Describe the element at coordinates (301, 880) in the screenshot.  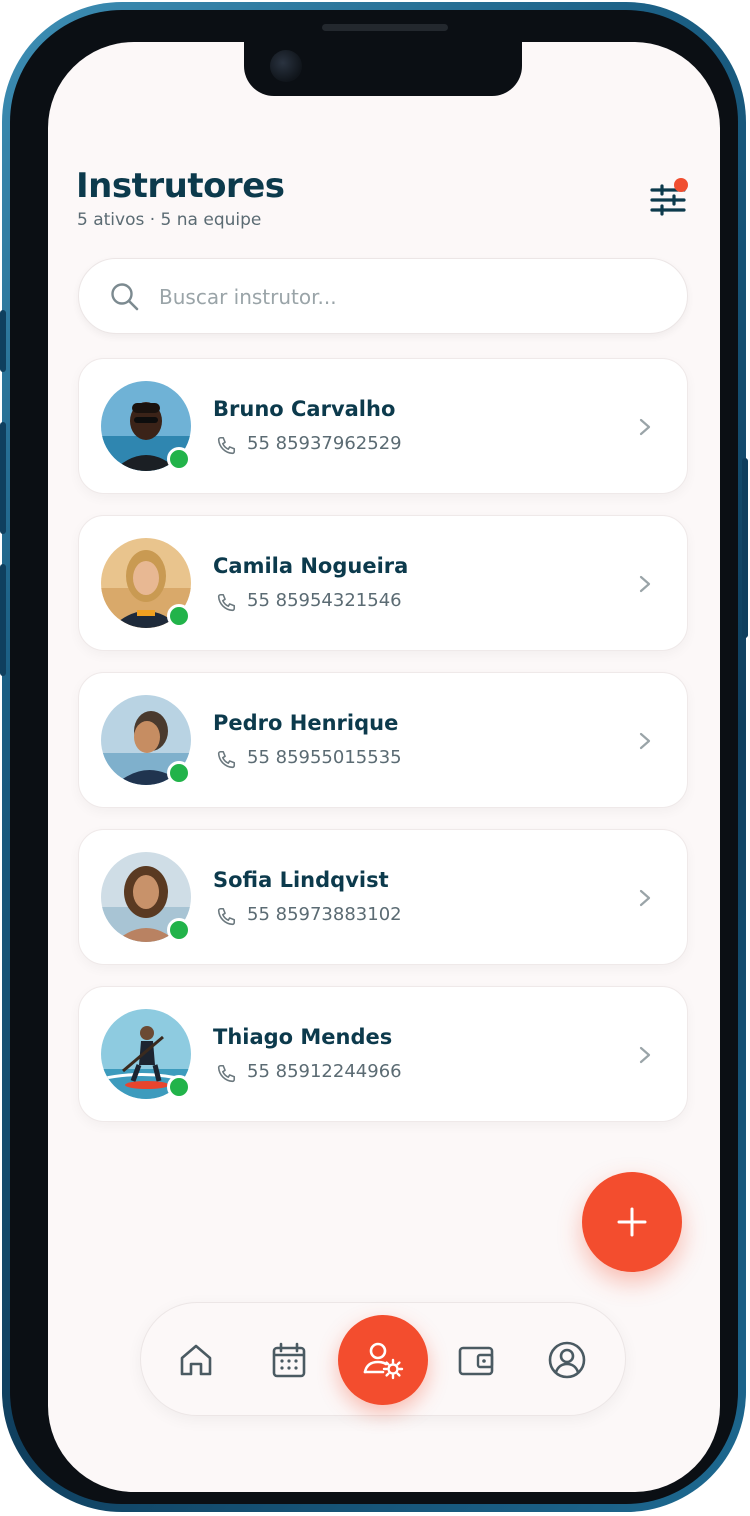
I see `instructor-name: Sofia Lindqvist` at that location.